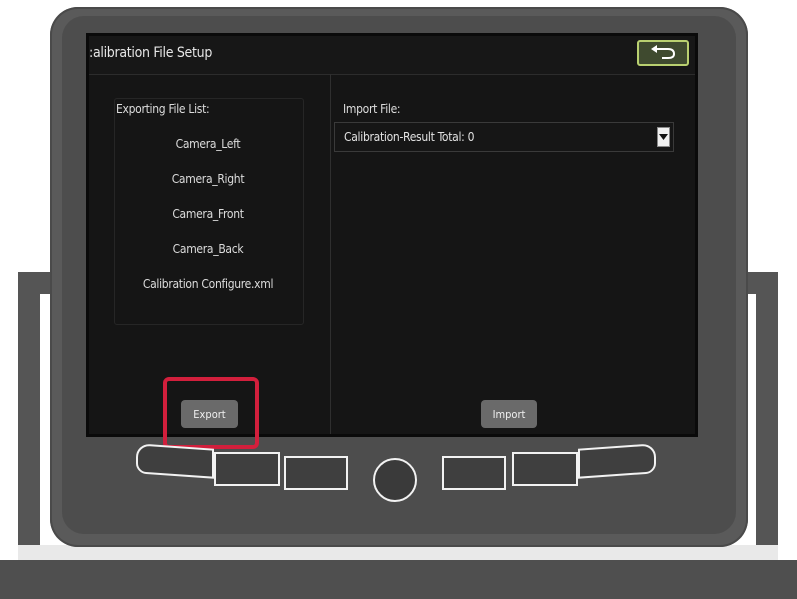 Image resolution: width=797 pixels, height=599 pixels. Describe the element at coordinates (208, 284) in the screenshot. I see `list-item: Calibration Configure.xml` at that location.